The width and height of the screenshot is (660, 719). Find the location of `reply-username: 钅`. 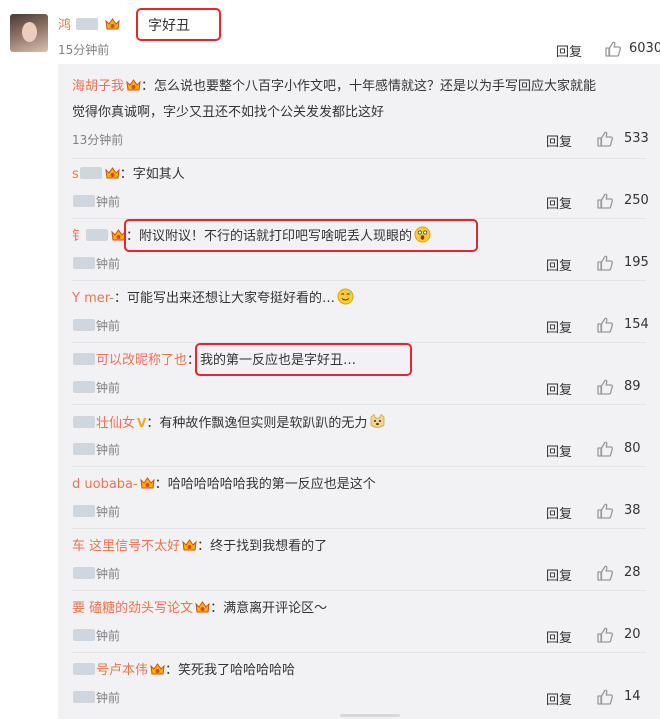

reply-username: 钅 is located at coordinates (78, 236).